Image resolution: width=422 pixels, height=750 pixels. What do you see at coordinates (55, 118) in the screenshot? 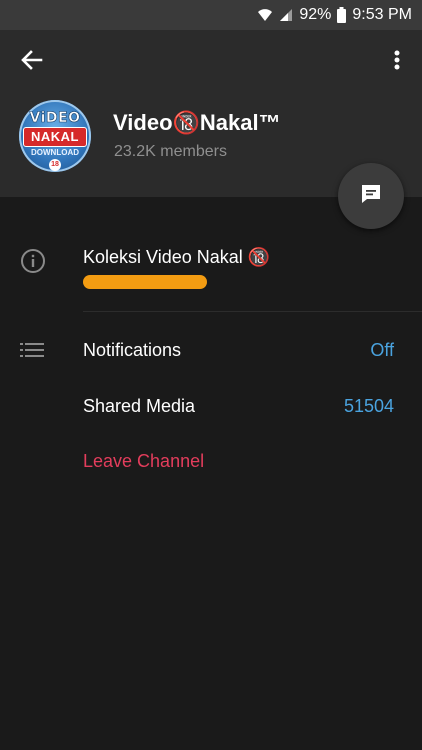
I see `avatar-text-video: ViDEO` at bounding box center [55, 118].